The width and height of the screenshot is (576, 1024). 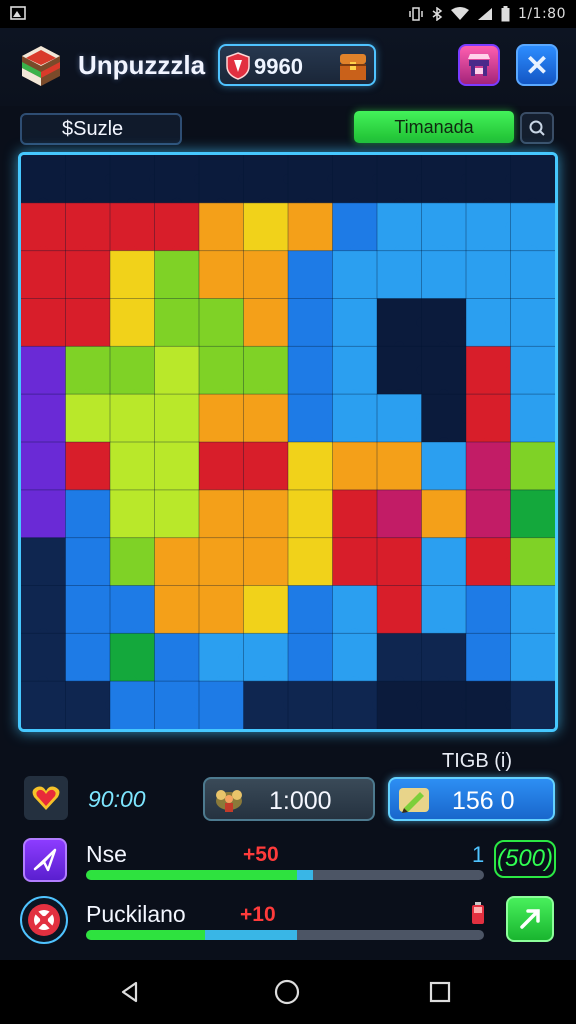 I want to click on gem-counter: 156 0, so click(x=471, y=799).